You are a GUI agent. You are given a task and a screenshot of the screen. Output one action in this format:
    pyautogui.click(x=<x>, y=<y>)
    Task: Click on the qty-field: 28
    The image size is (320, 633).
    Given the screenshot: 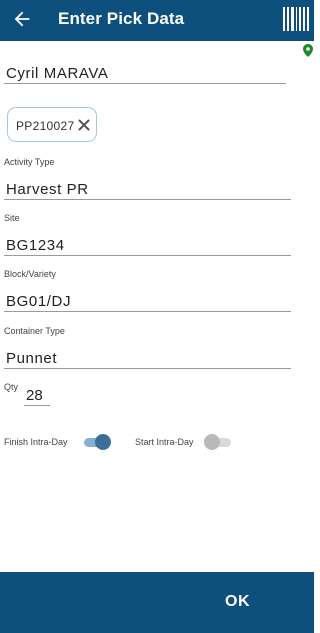 What is the action you would take?
    pyautogui.click(x=34, y=395)
    